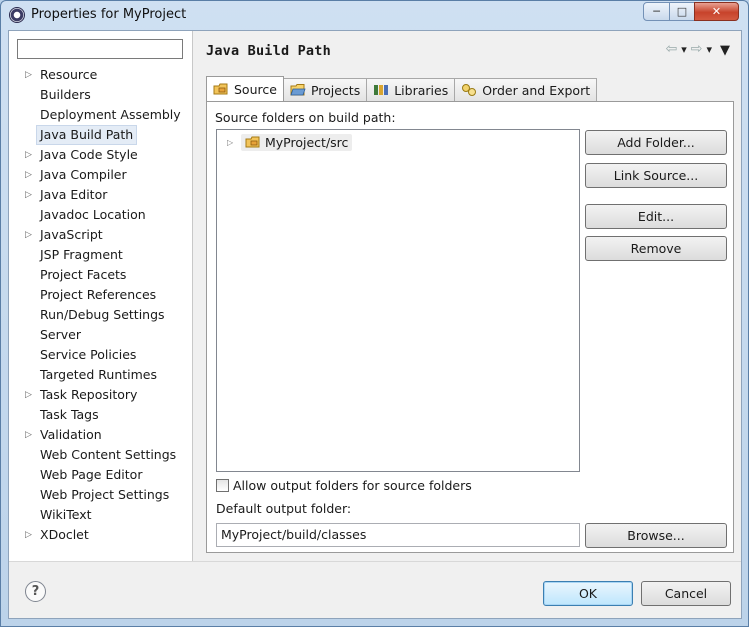 Image resolution: width=749 pixels, height=627 pixels. What do you see at coordinates (656, 11) in the screenshot?
I see `minimize-button: ─` at bounding box center [656, 11].